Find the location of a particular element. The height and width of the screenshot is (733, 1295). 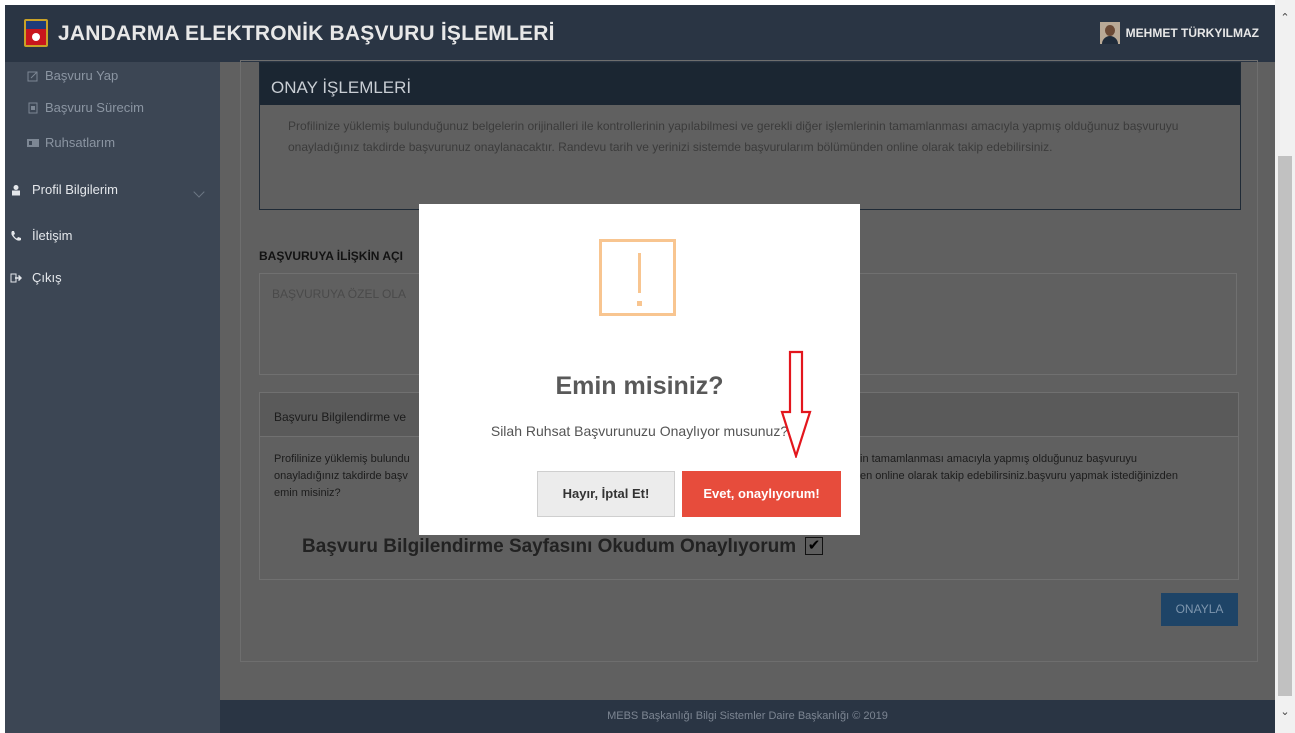

scroll-down-icon: ⌄ is located at coordinates (1285, 712).